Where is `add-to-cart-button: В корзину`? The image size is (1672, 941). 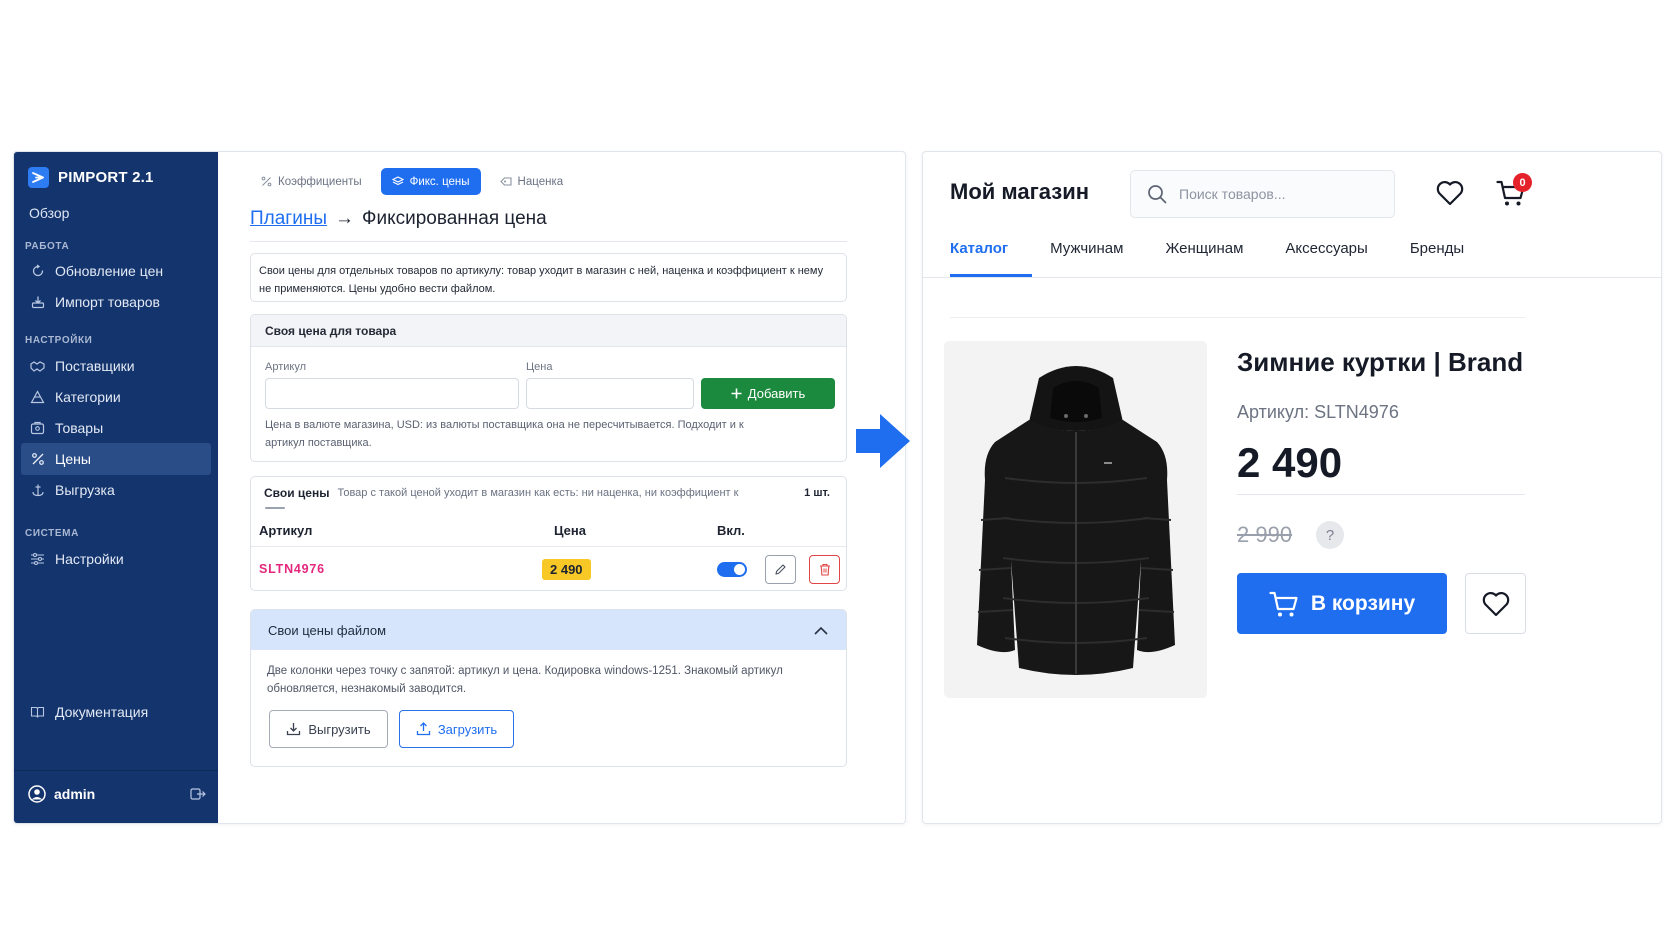 add-to-cart-button: В корзину is located at coordinates (1342, 603).